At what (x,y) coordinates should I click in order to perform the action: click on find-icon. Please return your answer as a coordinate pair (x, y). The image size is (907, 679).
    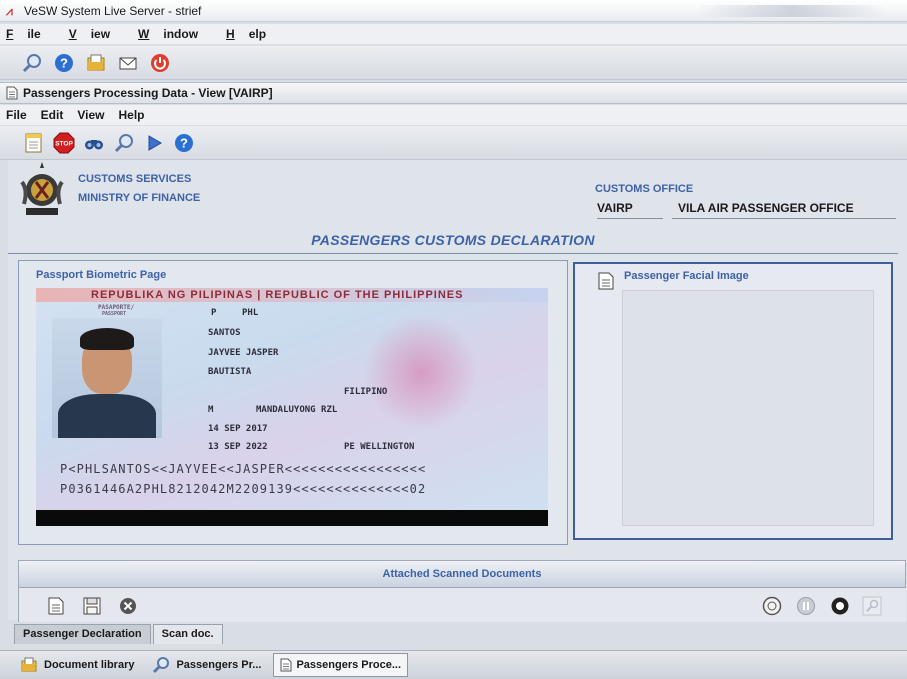
    Looking at the image, I should click on (94, 144).